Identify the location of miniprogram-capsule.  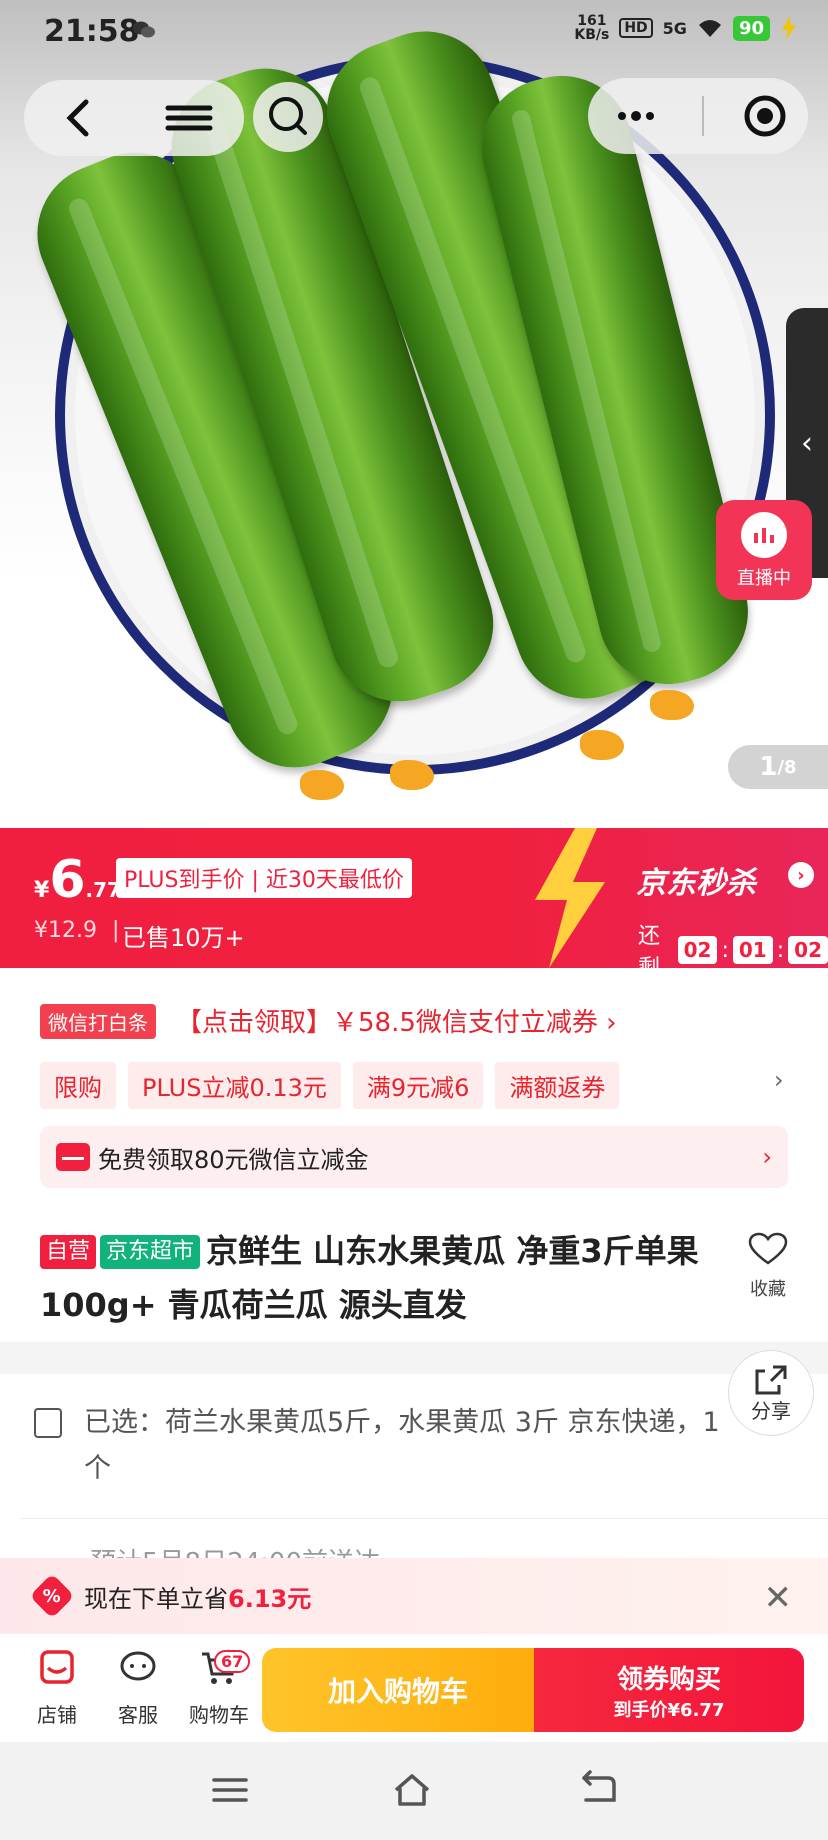
(698, 116).